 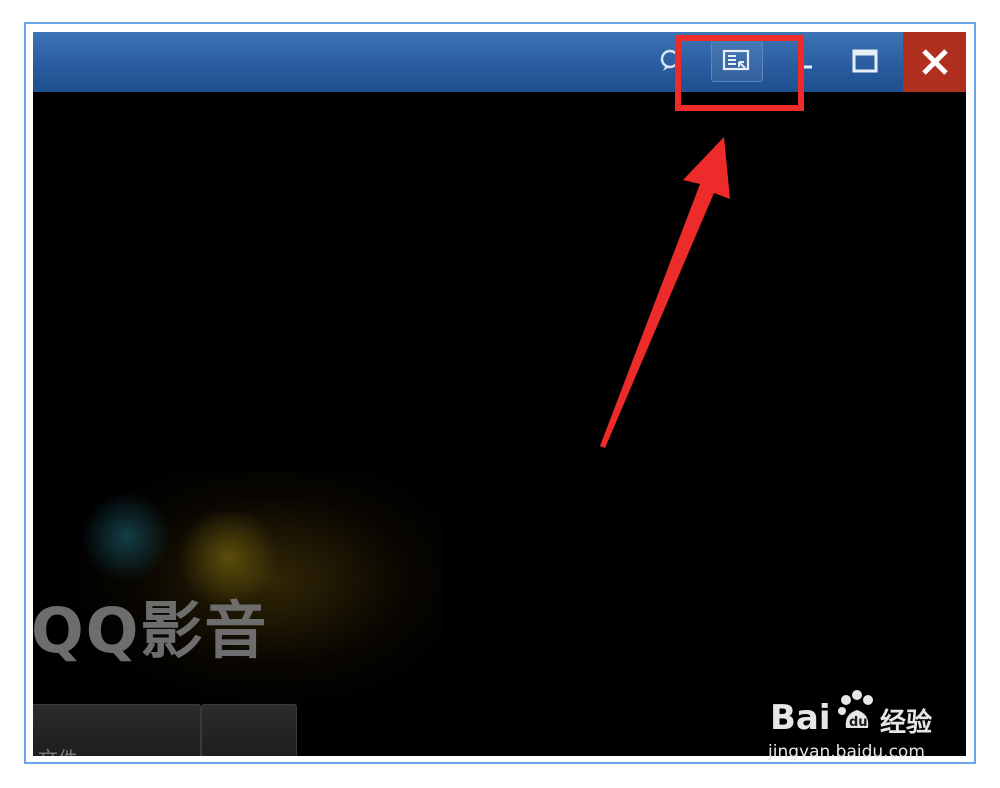 What do you see at coordinates (846, 752) in the screenshot?
I see `watermark-url: jingyan.baidu.com` at bounding box center [846, 752].